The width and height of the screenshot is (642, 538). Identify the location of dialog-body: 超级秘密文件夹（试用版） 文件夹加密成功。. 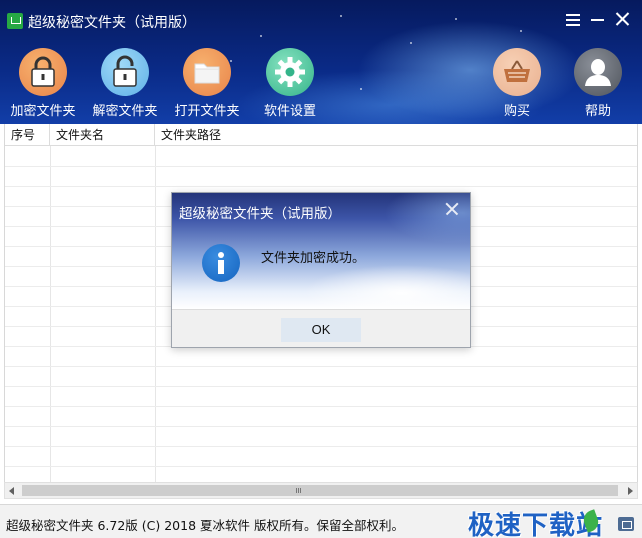
(321, 251).